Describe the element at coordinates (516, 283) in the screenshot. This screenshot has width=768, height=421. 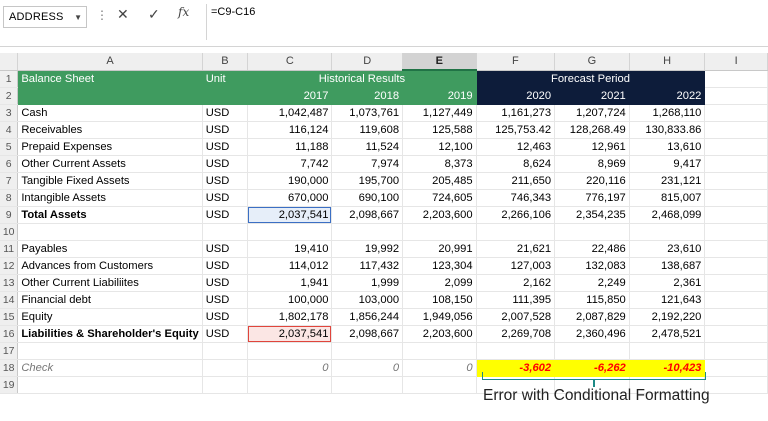
I see `cell-value: 2,162` at that location.